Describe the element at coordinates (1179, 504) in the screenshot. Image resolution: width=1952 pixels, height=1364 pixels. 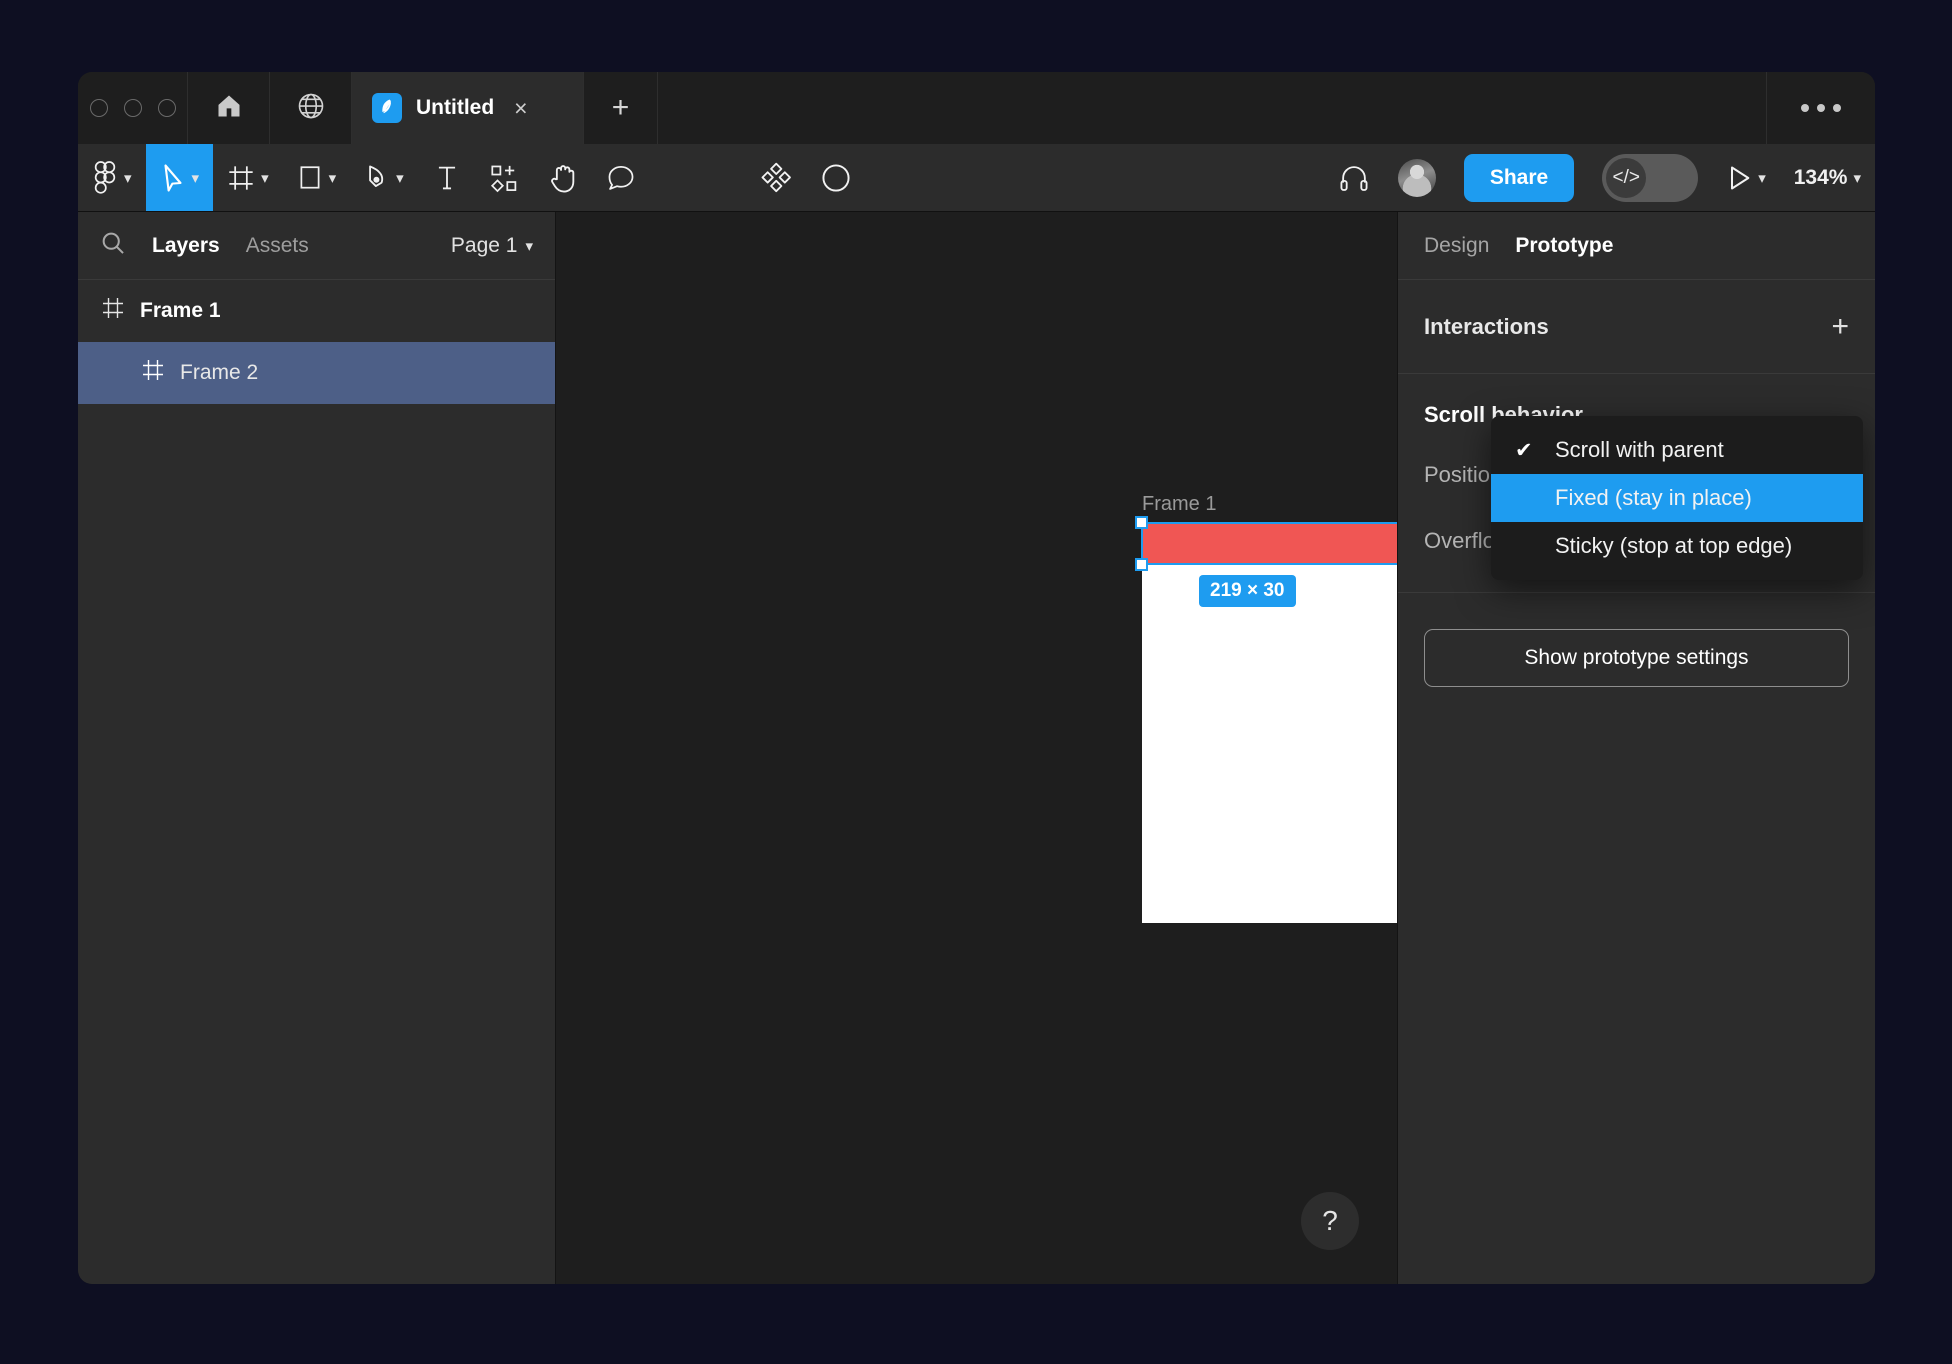
I see `canvas-frame-label: Frame 1` at that location.